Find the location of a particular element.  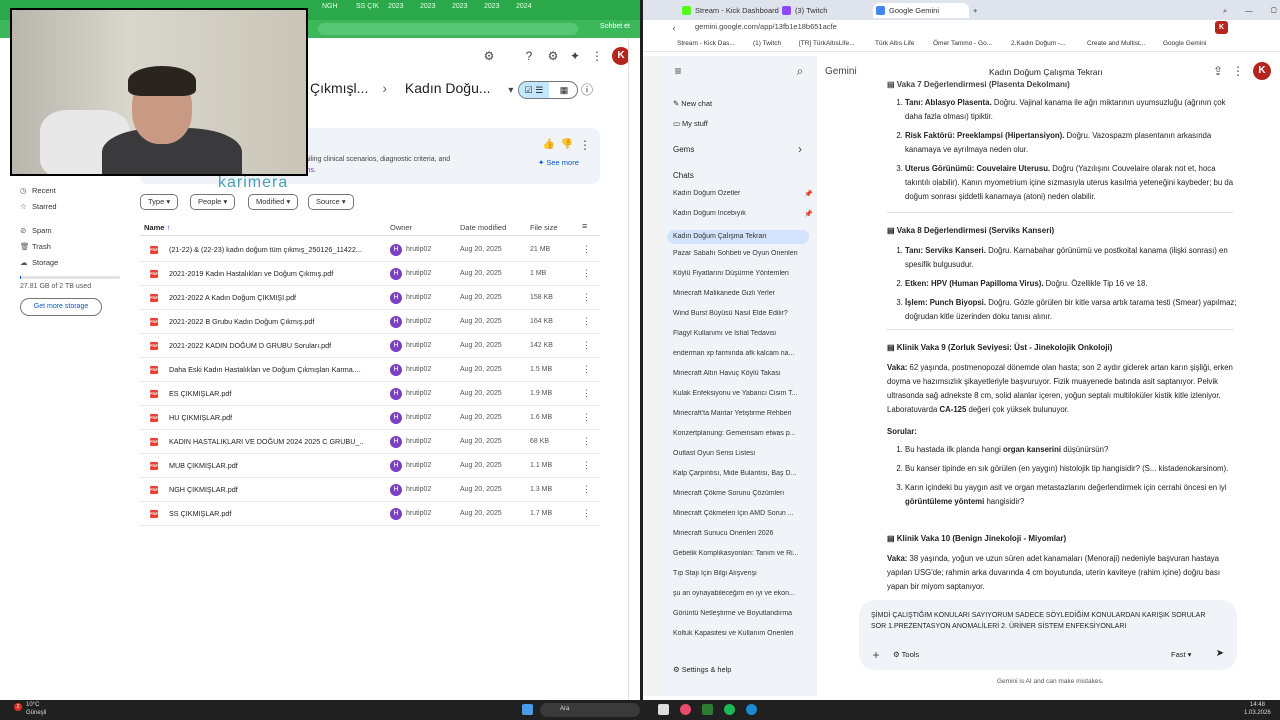

chevron-right-icon: › is located at coordinates (800, 149).